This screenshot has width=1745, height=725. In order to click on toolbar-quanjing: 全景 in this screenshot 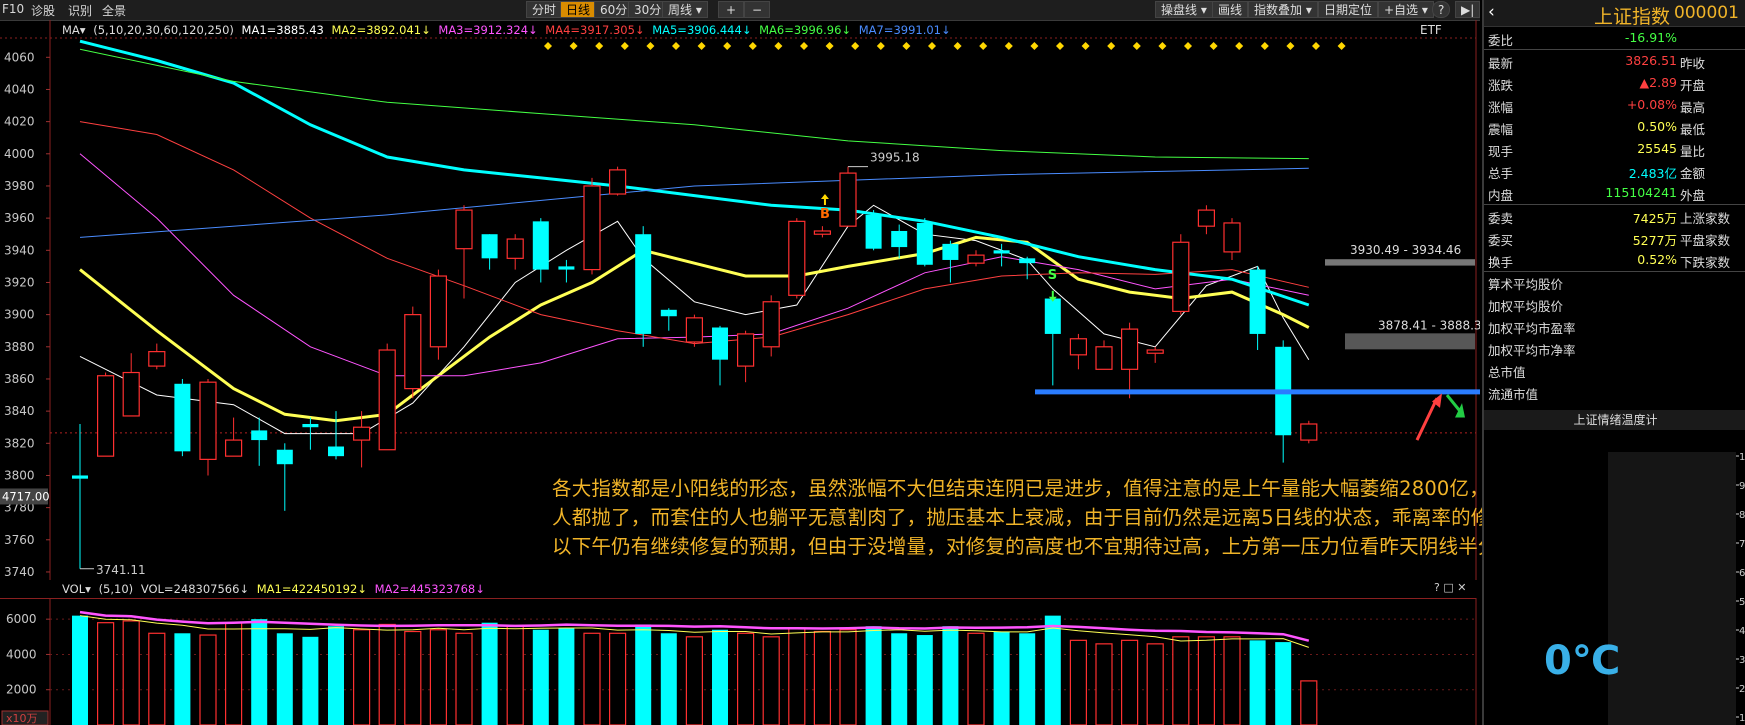, I will do `click(114, 10)`.